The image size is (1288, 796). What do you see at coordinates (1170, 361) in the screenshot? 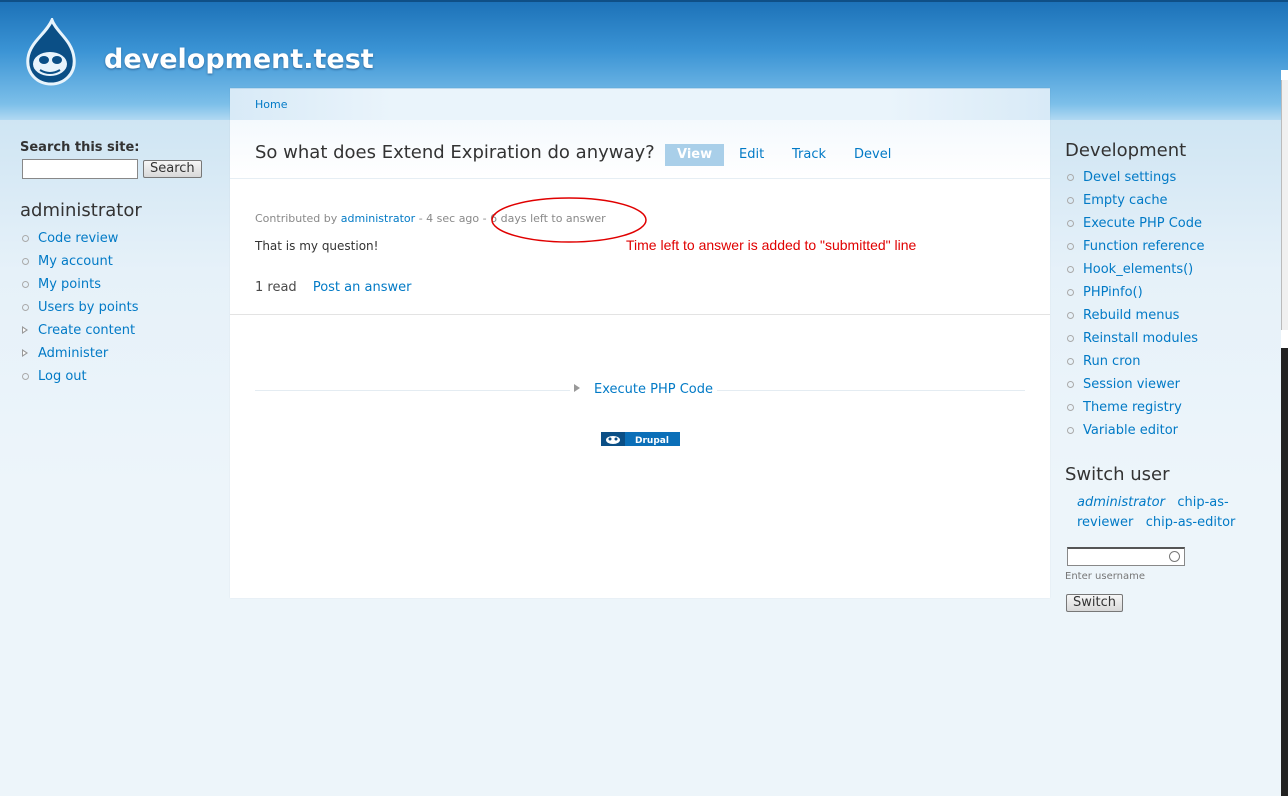
I see `devel-menu-item: Run cron` at bounding box center [1170, 361].